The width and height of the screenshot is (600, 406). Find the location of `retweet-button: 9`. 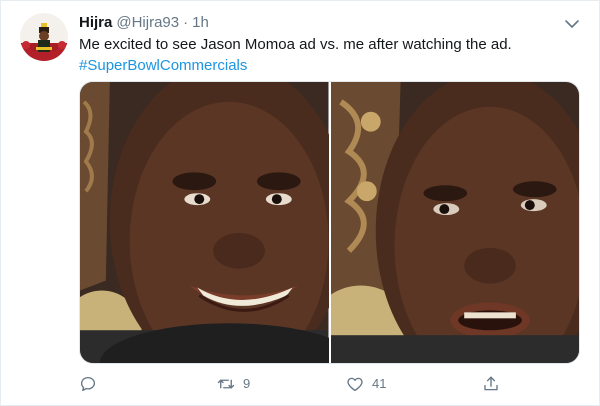

retweet-button: 9 is located at coordinates (233, 384).